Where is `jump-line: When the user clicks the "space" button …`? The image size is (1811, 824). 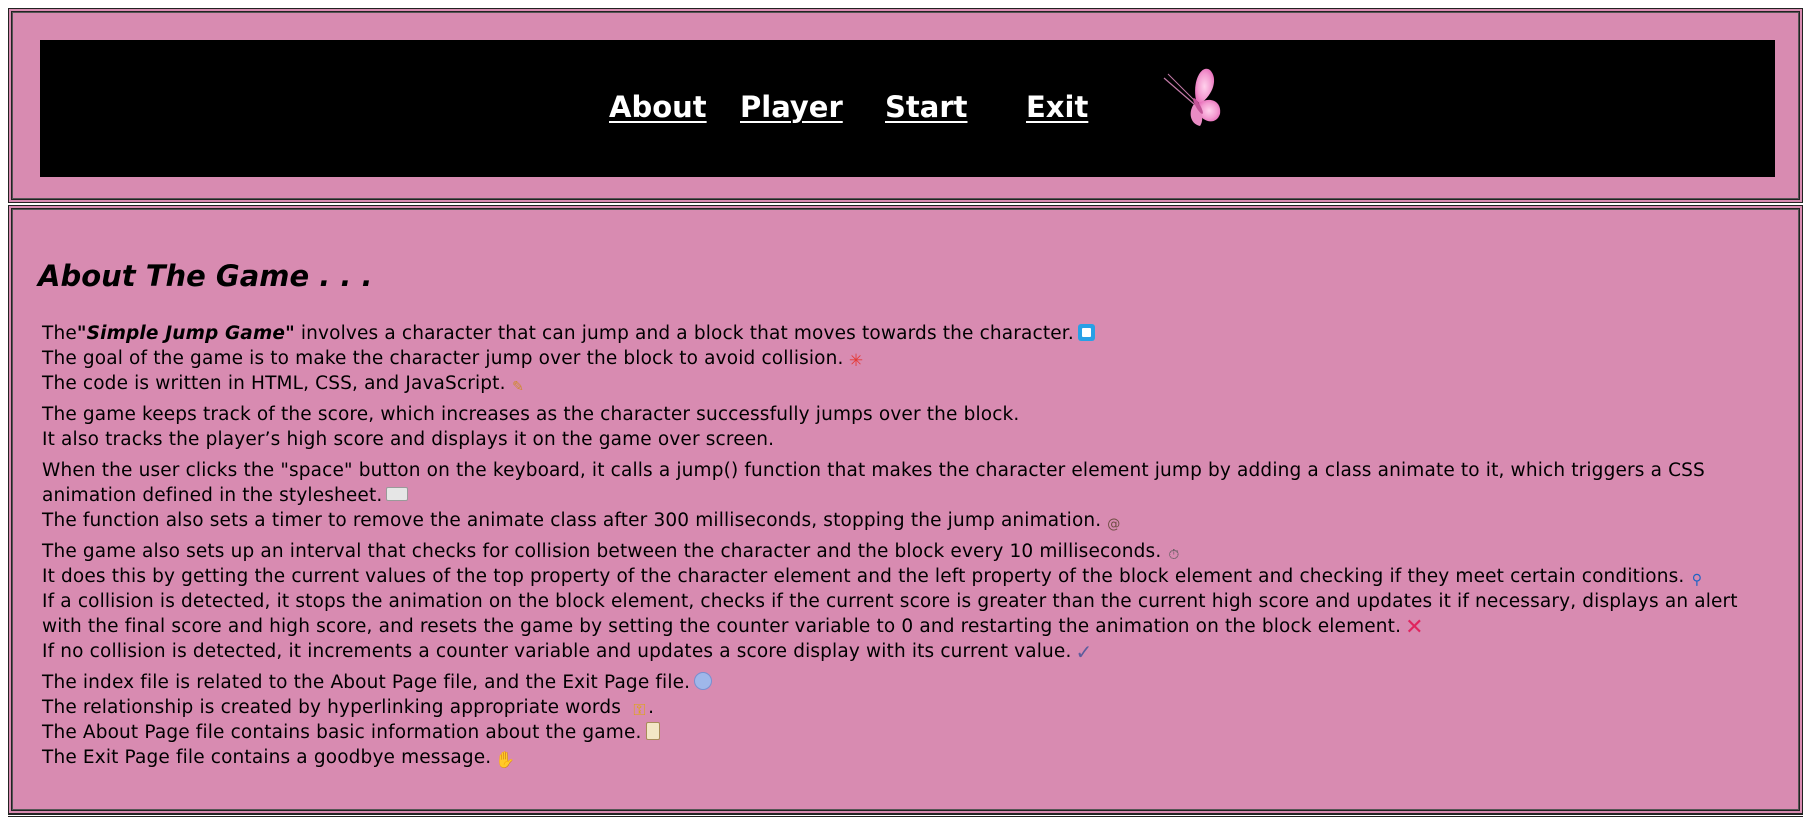
jump-line: When the user clicks the "space" button … is located at coordinates (912, 483).